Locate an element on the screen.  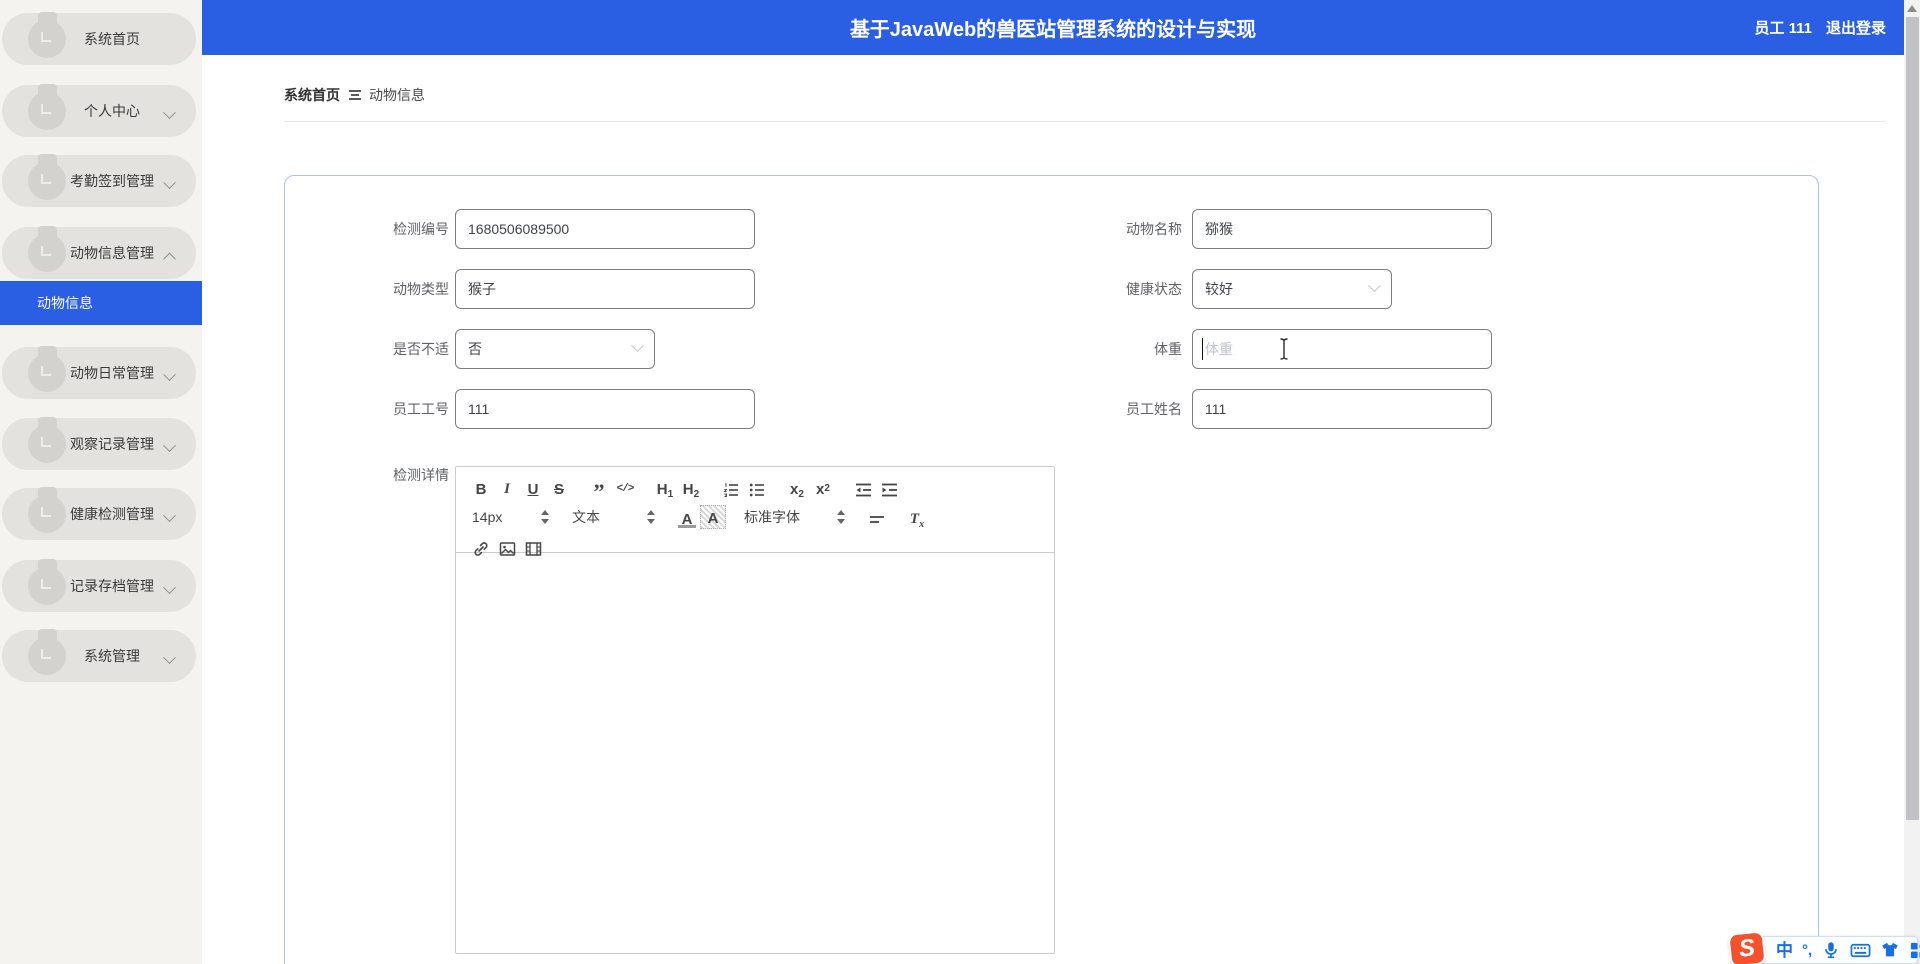
outdent-button is located at coordinates (863, 487).